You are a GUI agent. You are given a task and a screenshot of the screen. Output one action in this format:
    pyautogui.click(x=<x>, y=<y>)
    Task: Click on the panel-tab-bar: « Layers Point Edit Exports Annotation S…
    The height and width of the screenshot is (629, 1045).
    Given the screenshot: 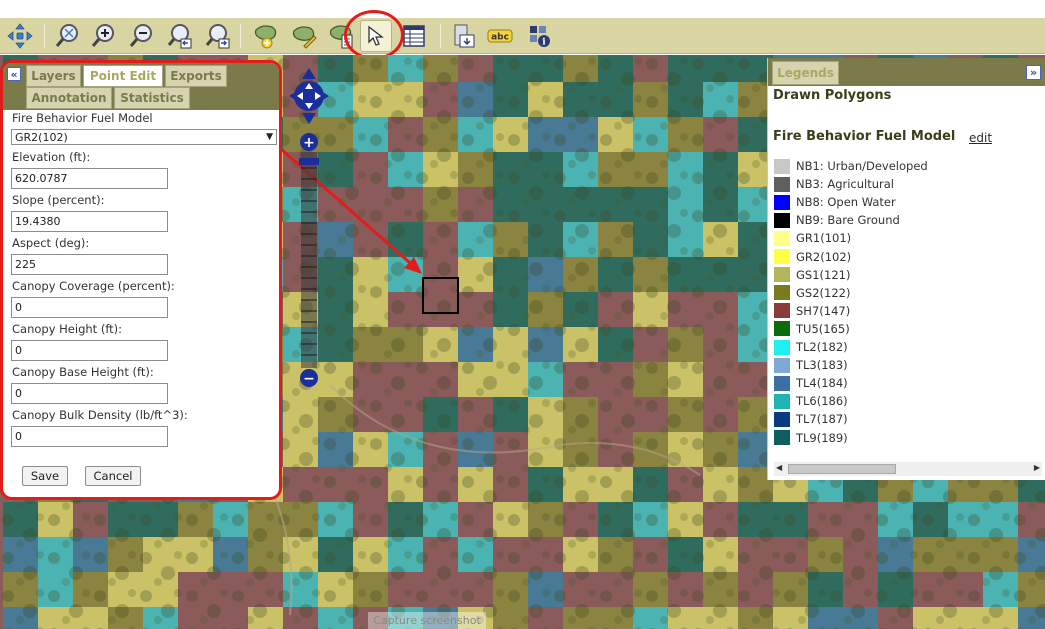 What is the action you would take?
    pyautogui.click(x=141, y=86)
    